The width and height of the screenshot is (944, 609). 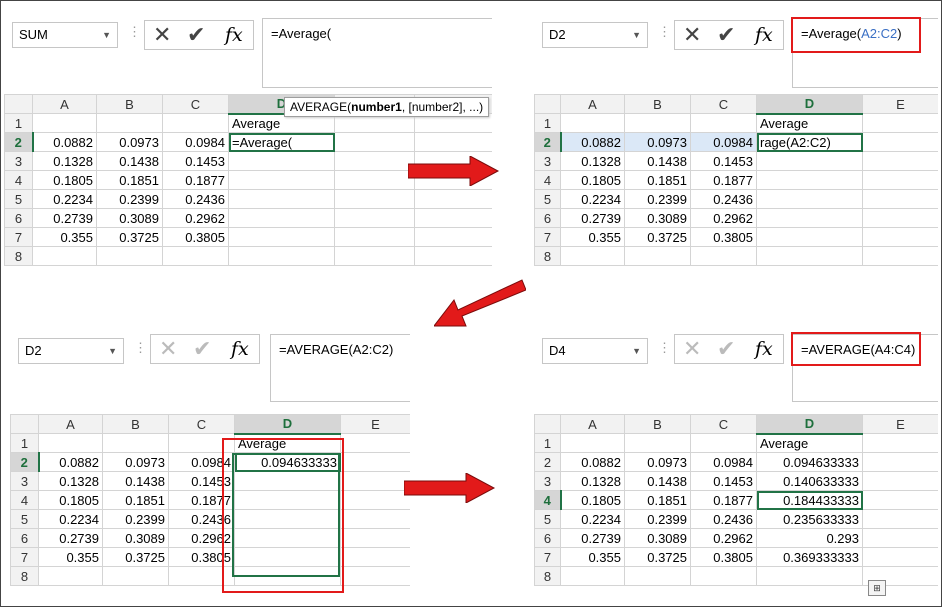 I want to click on name-box: D2 ▼, so click(x=595, y=35).